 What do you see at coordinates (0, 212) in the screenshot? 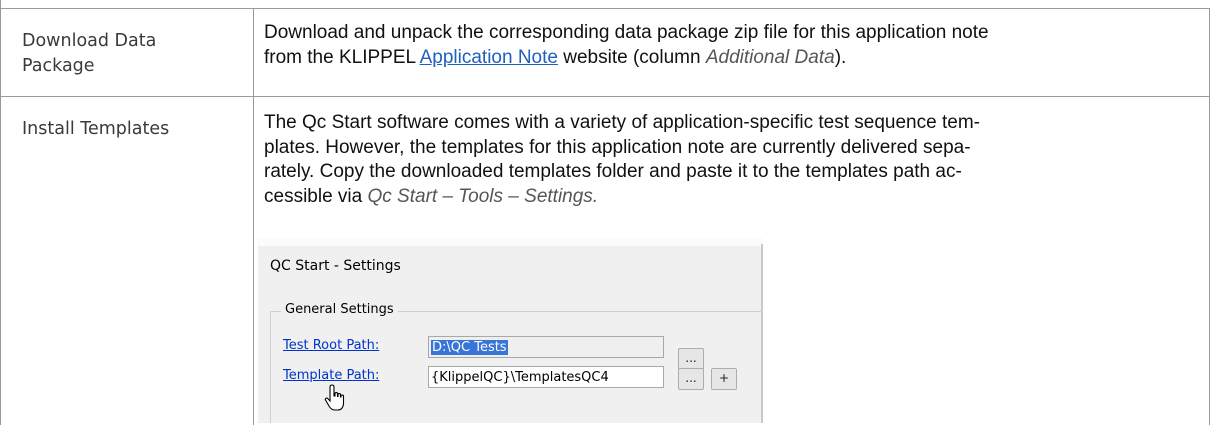
I see `table-left-border` at bounding box center [0, 212].